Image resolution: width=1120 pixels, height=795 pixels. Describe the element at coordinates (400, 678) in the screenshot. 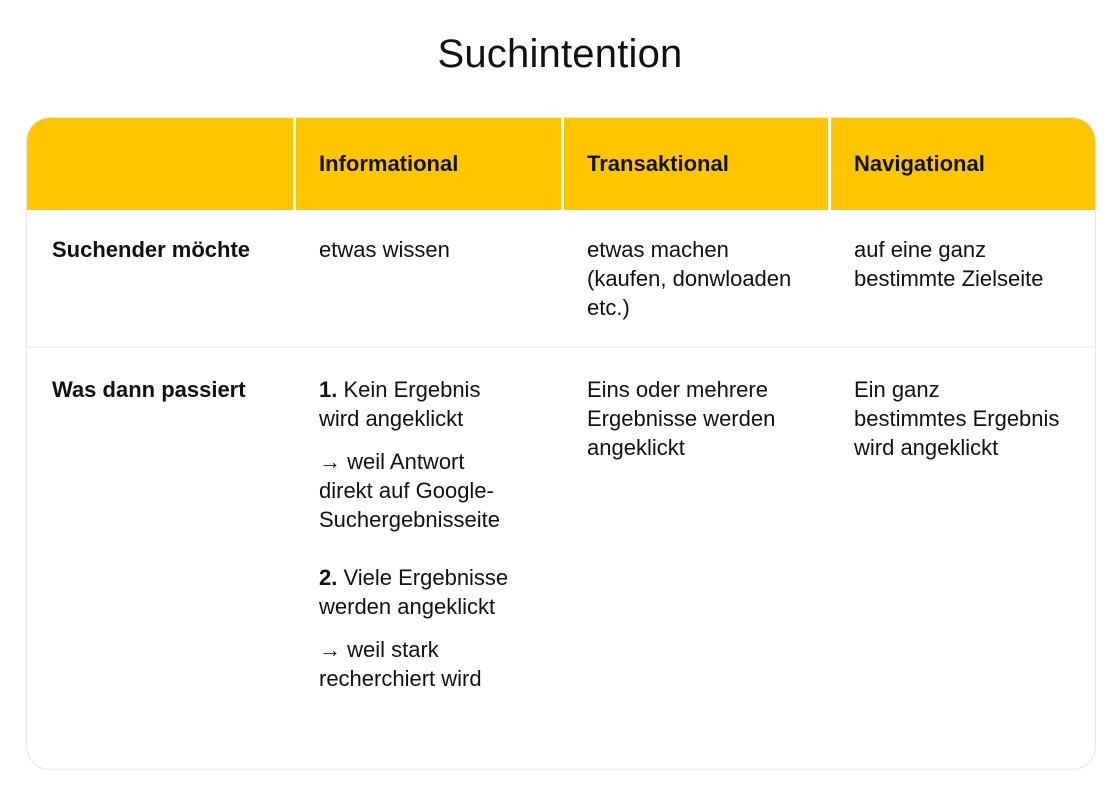

I see `cell-line: recherchiert wird` at that location.